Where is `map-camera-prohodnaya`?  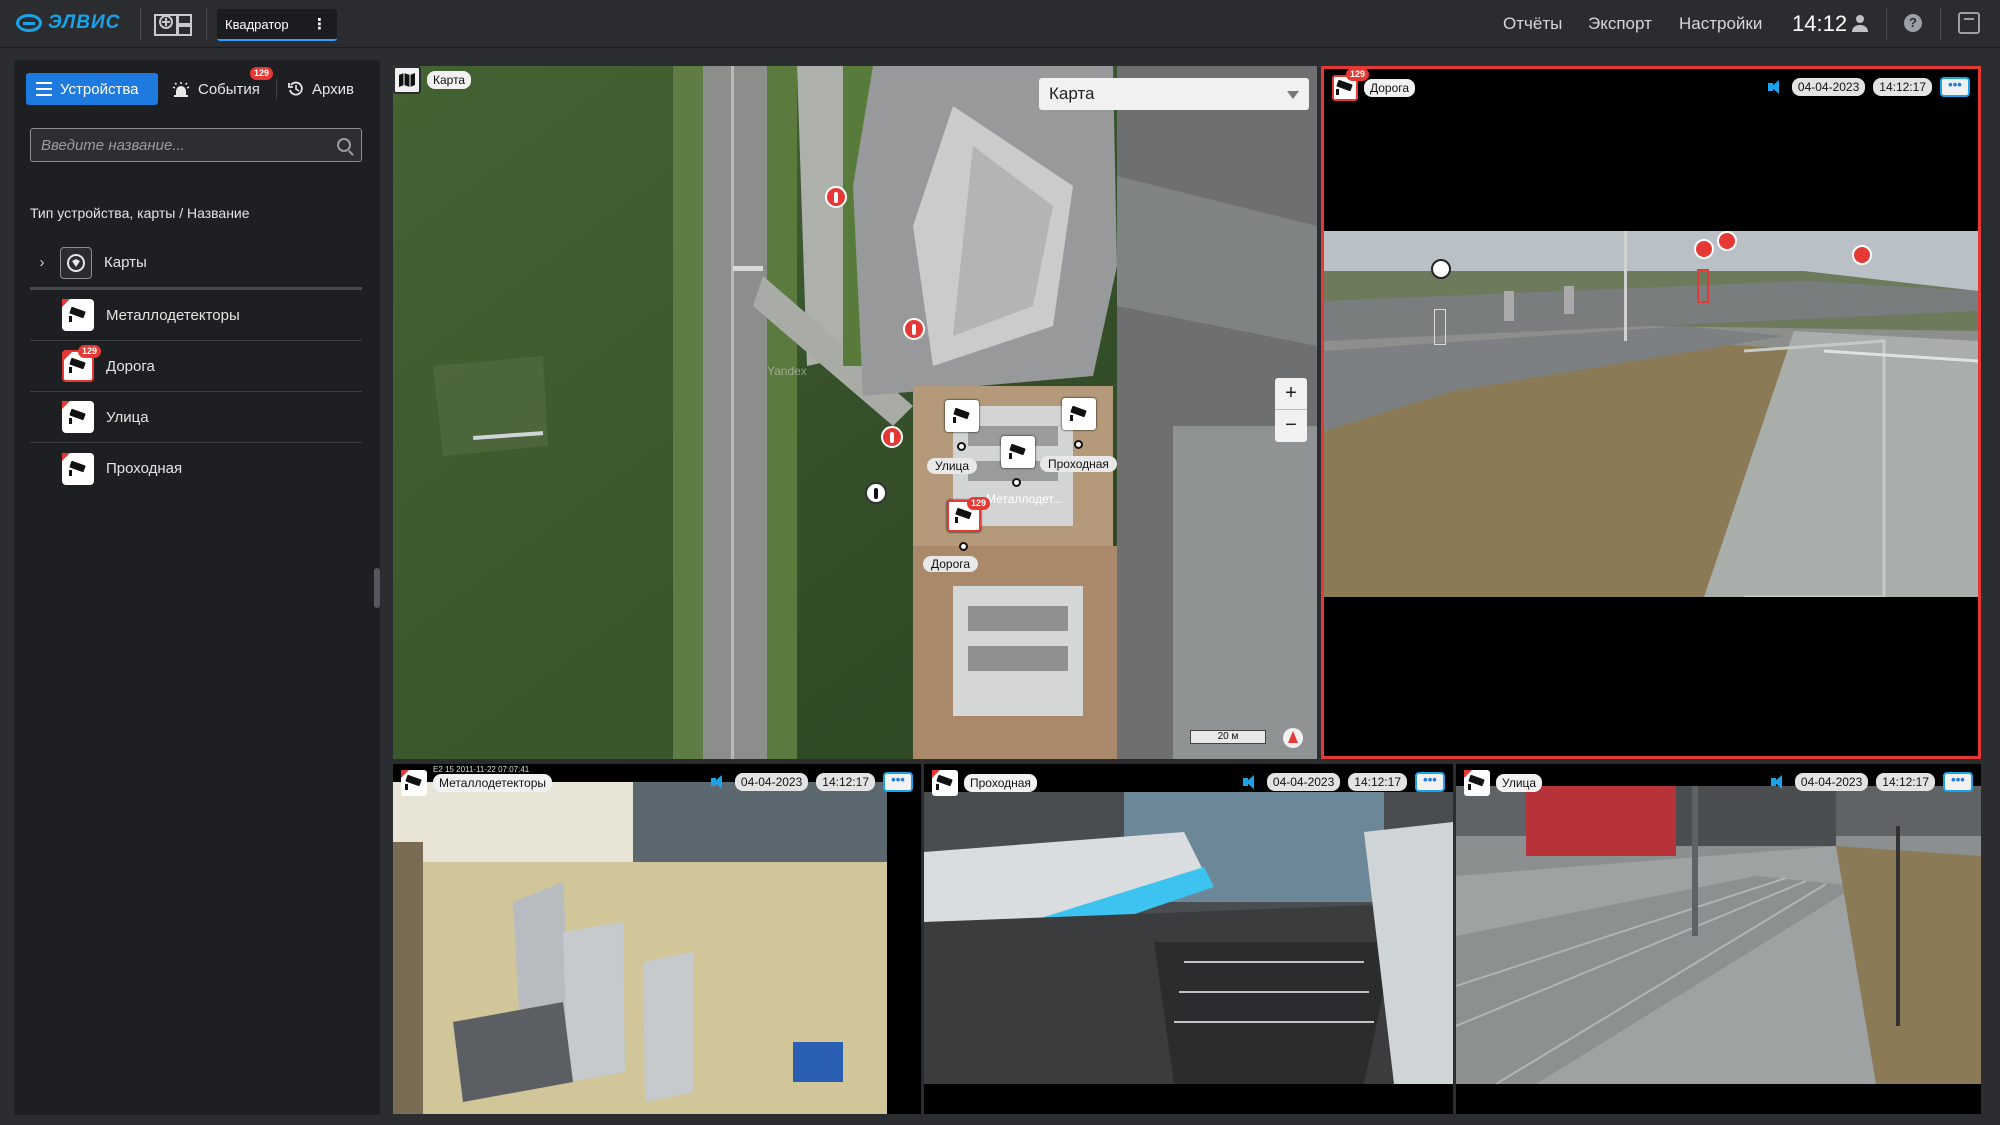 map-camera-prohodnaya is located at coordinates (1079, 414).